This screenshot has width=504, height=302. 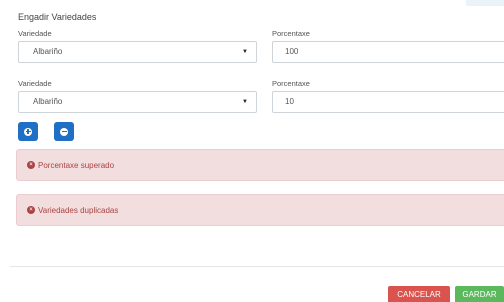 I want to click on section-title: Engadir Variedades, so click(x=57, y=17).